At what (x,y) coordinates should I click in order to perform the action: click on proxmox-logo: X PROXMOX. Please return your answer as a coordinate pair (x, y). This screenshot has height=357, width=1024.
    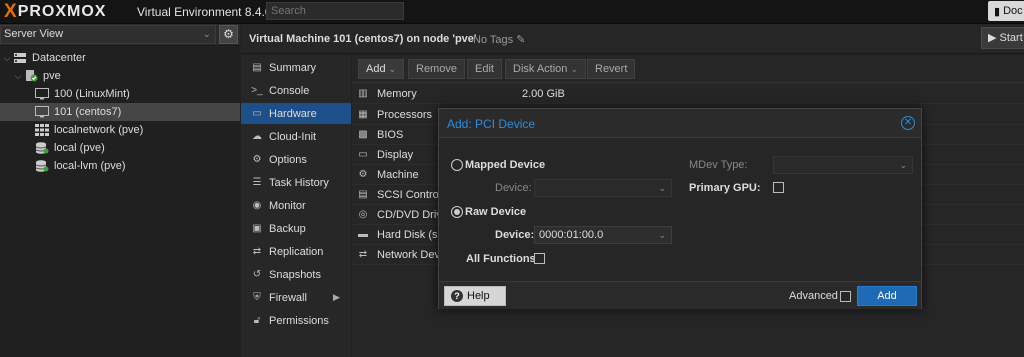
    Looking at the image, I should click on (55, 11).